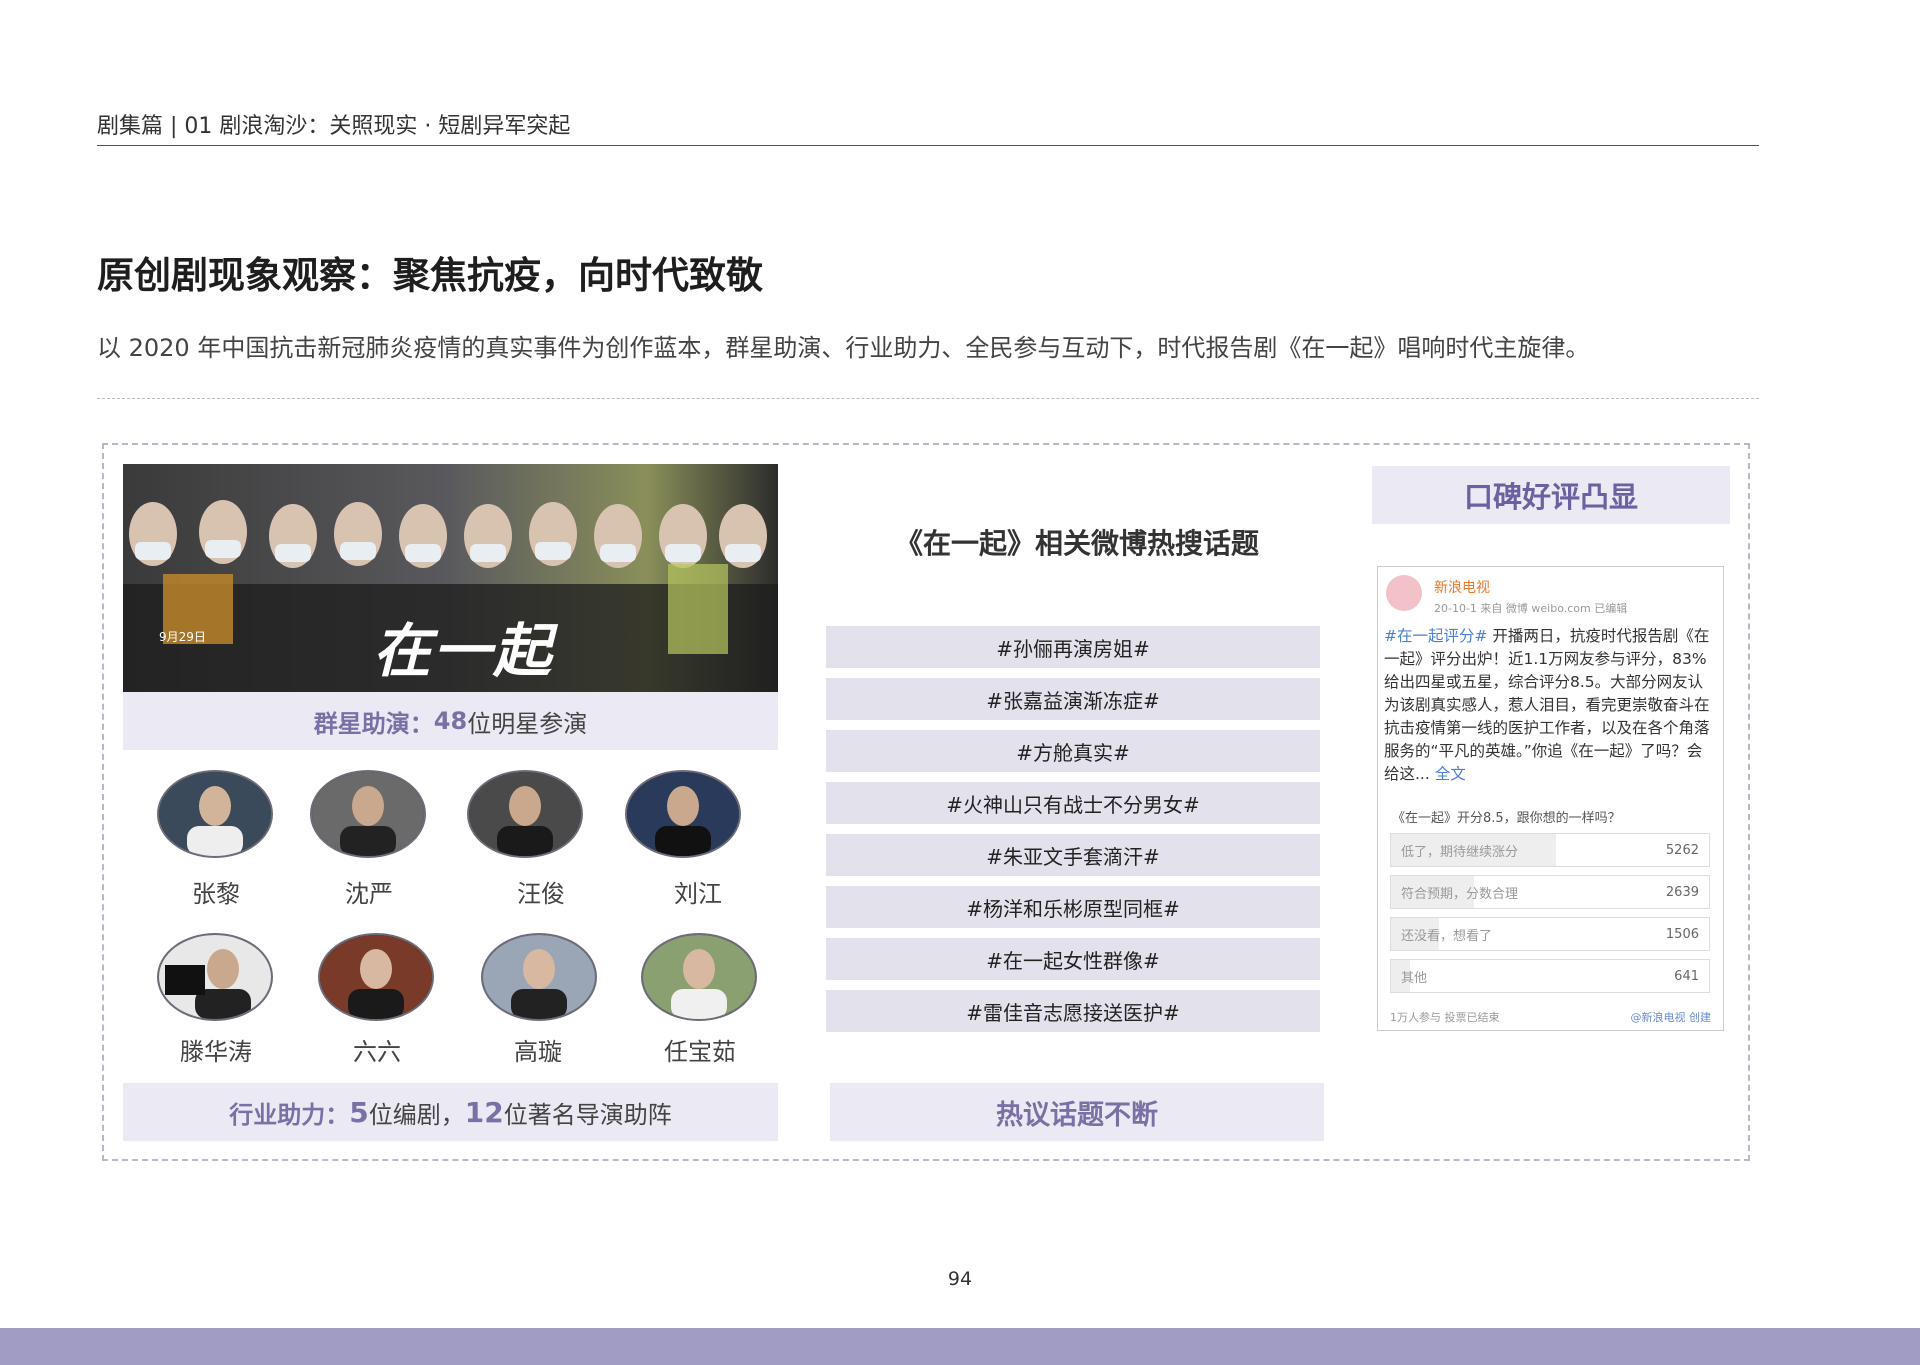 This screenshot has width=1920, height=1365. What do you see at coordinates (1682, 934) in the screenshot?
I see `poll-option-count: 1506` at bounding box center [1682, 934].